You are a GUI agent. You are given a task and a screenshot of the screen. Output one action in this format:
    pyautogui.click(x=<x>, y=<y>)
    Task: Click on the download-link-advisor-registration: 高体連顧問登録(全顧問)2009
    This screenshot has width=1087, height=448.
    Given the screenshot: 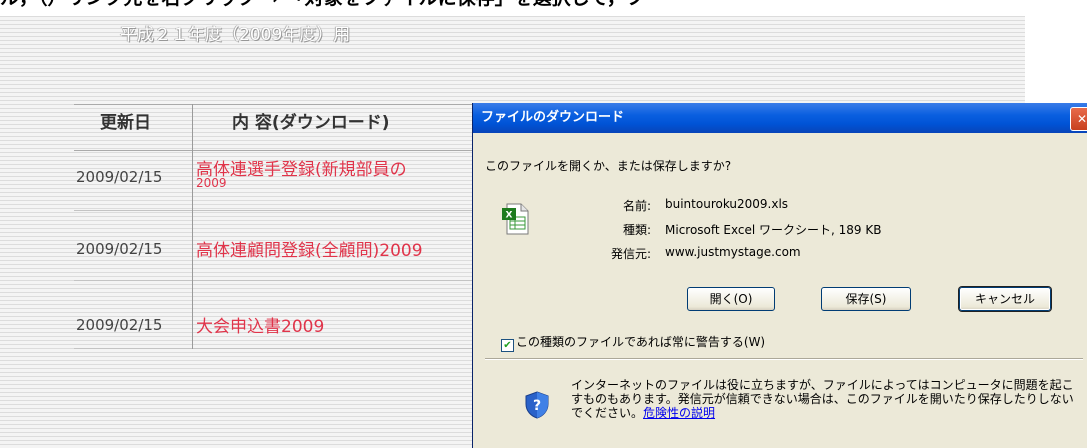 What is the action you would take?
    pyautogui.click(x=334, y=248)
    